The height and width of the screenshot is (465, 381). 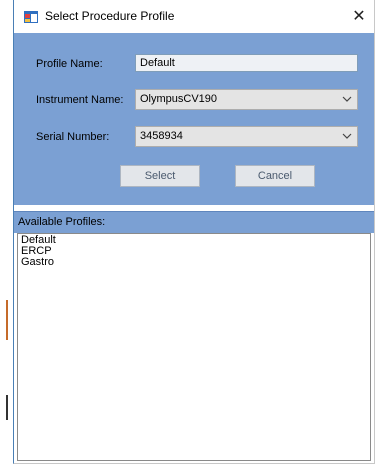 What do you see at coordinates (246, 136) in the screenshot?
I see `serial-number-dropdown: 3458934` at bounding box center [246, 136].